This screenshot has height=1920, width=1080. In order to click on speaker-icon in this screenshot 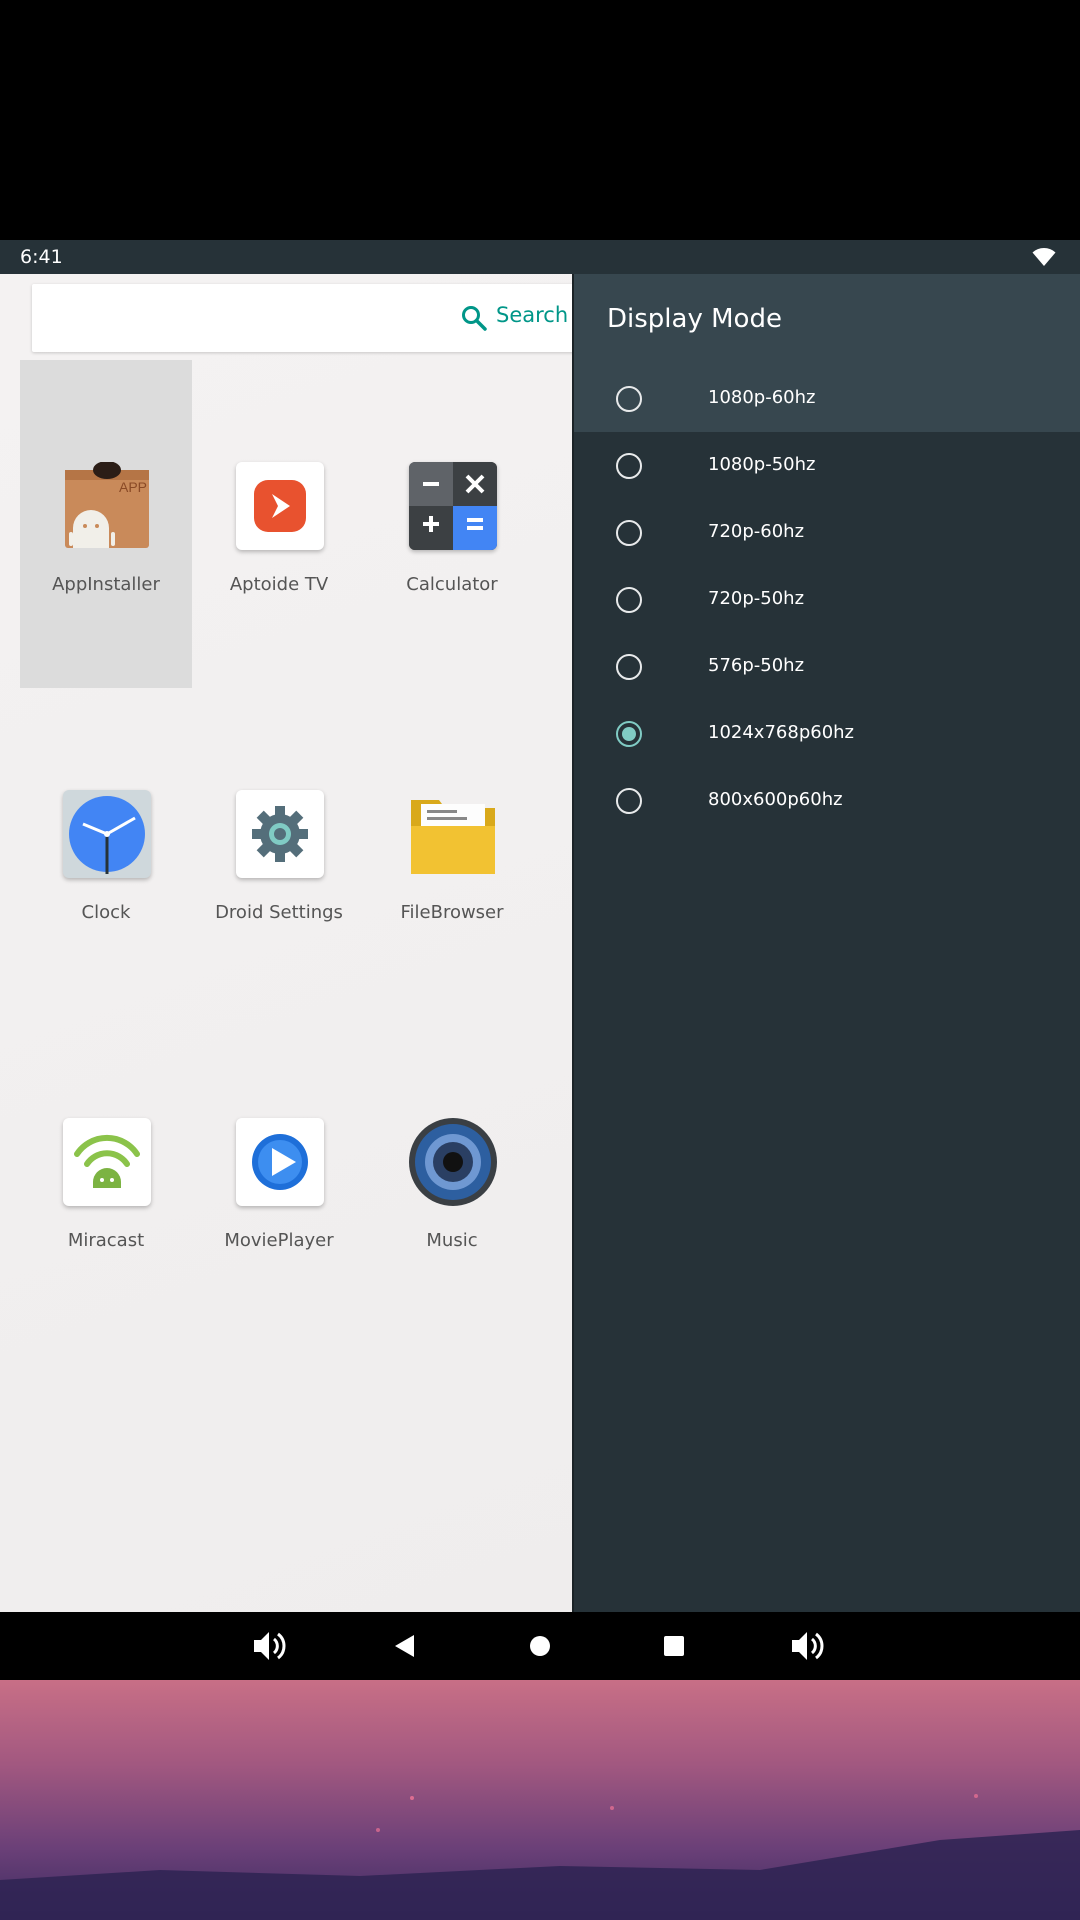, I will do `click(453, 1162)`.